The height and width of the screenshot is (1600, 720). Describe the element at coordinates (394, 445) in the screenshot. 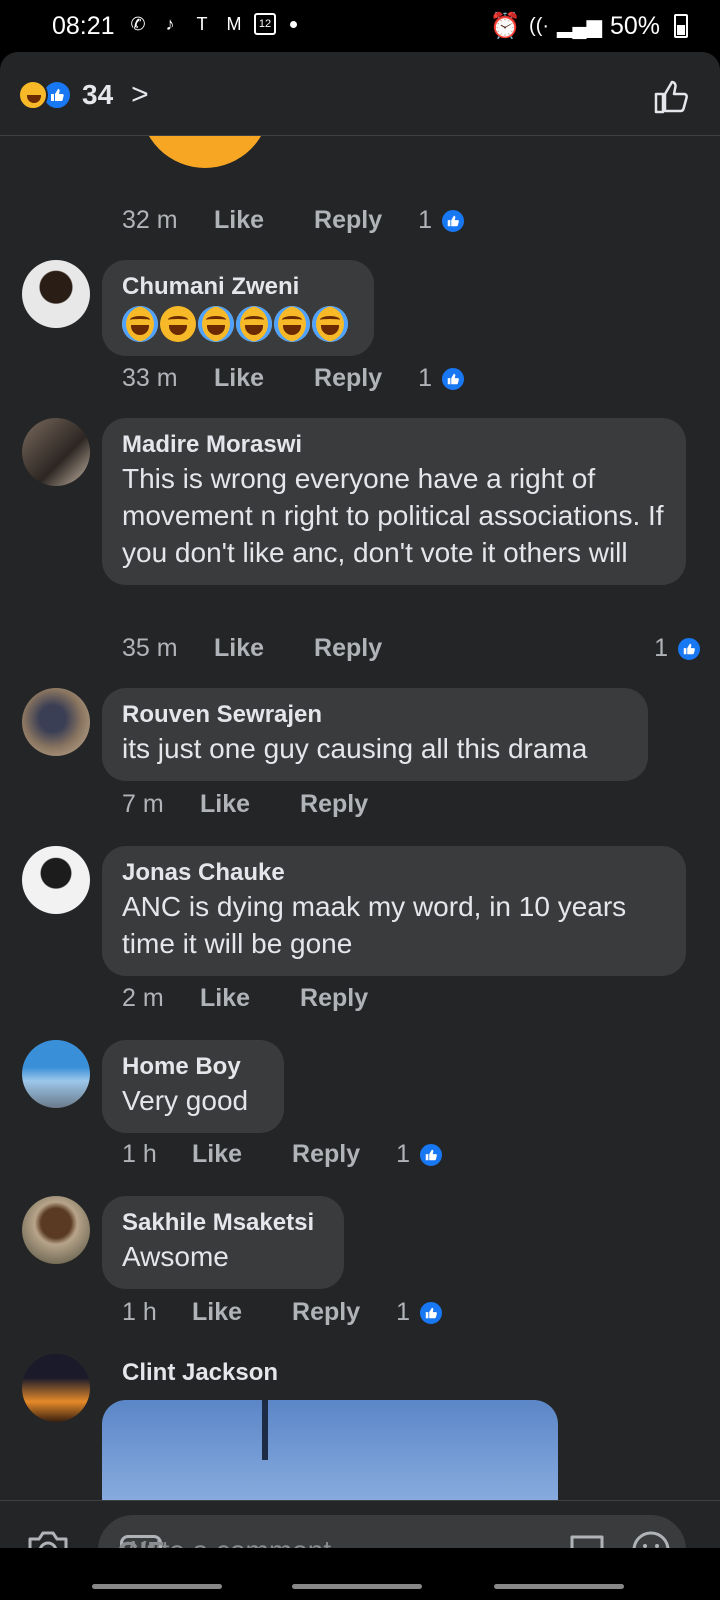

I see `commenter-name: Madire Moraswi` at that location.